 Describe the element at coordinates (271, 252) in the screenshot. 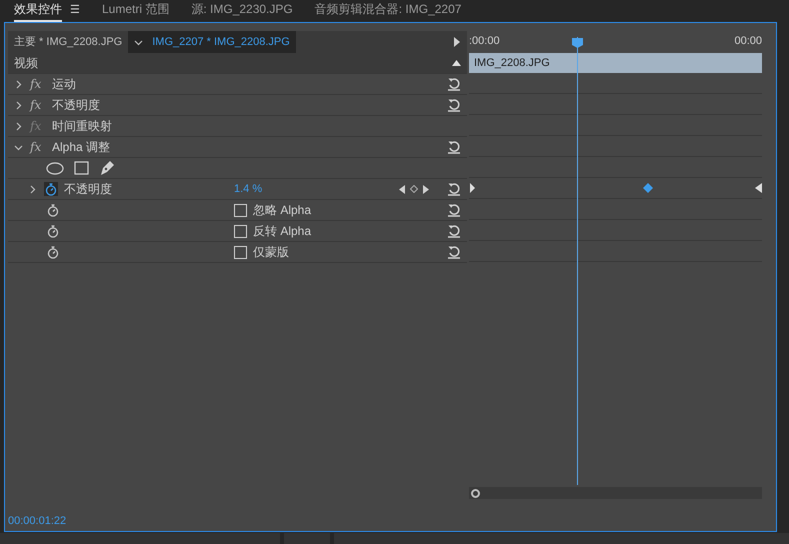

I see `checkbox-label: 仅蒙版` at that location.